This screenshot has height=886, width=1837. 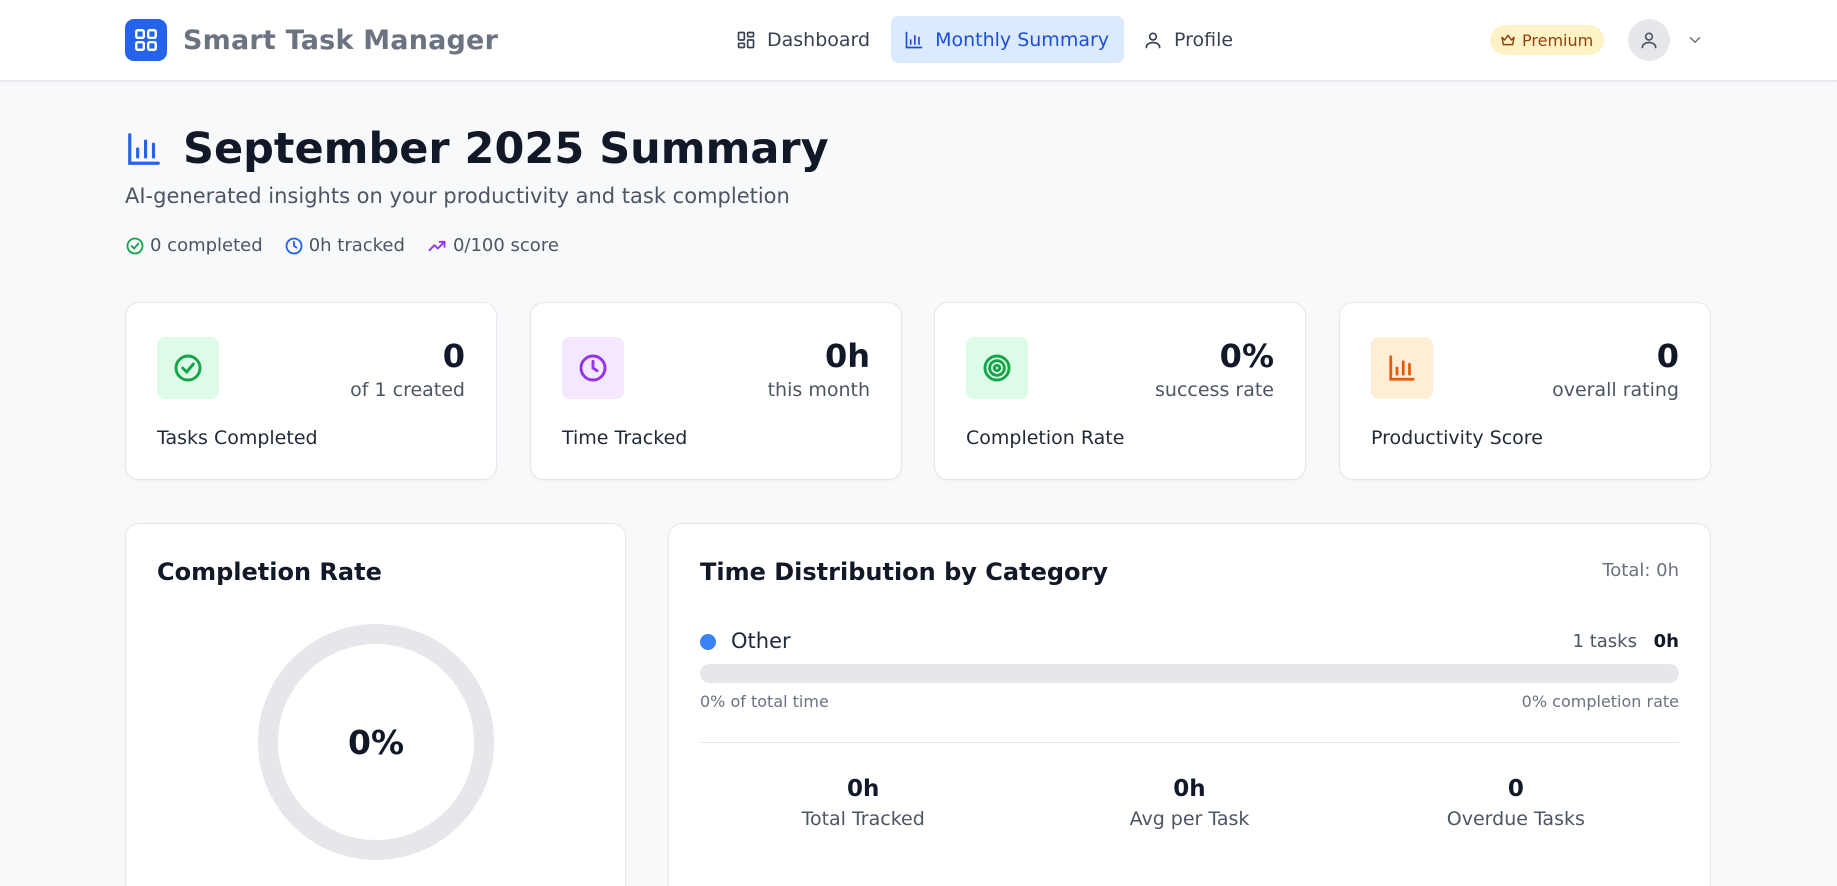 I want to click on nav-dashboard: Dashboard, so click(x=804, y=39).